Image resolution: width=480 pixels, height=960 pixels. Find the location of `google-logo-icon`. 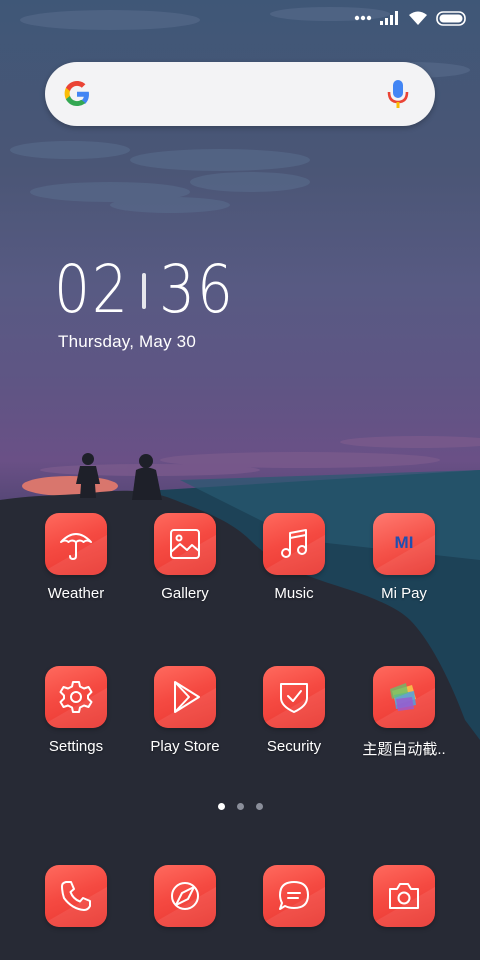

google-logo-icon is located at coordinates (76, 93).